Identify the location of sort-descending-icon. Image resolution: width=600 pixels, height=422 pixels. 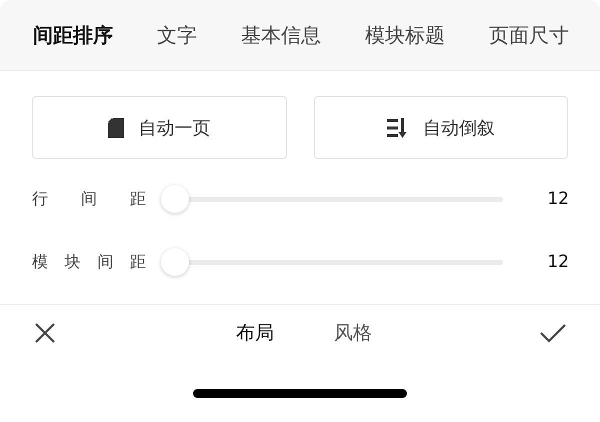
(397, 128).